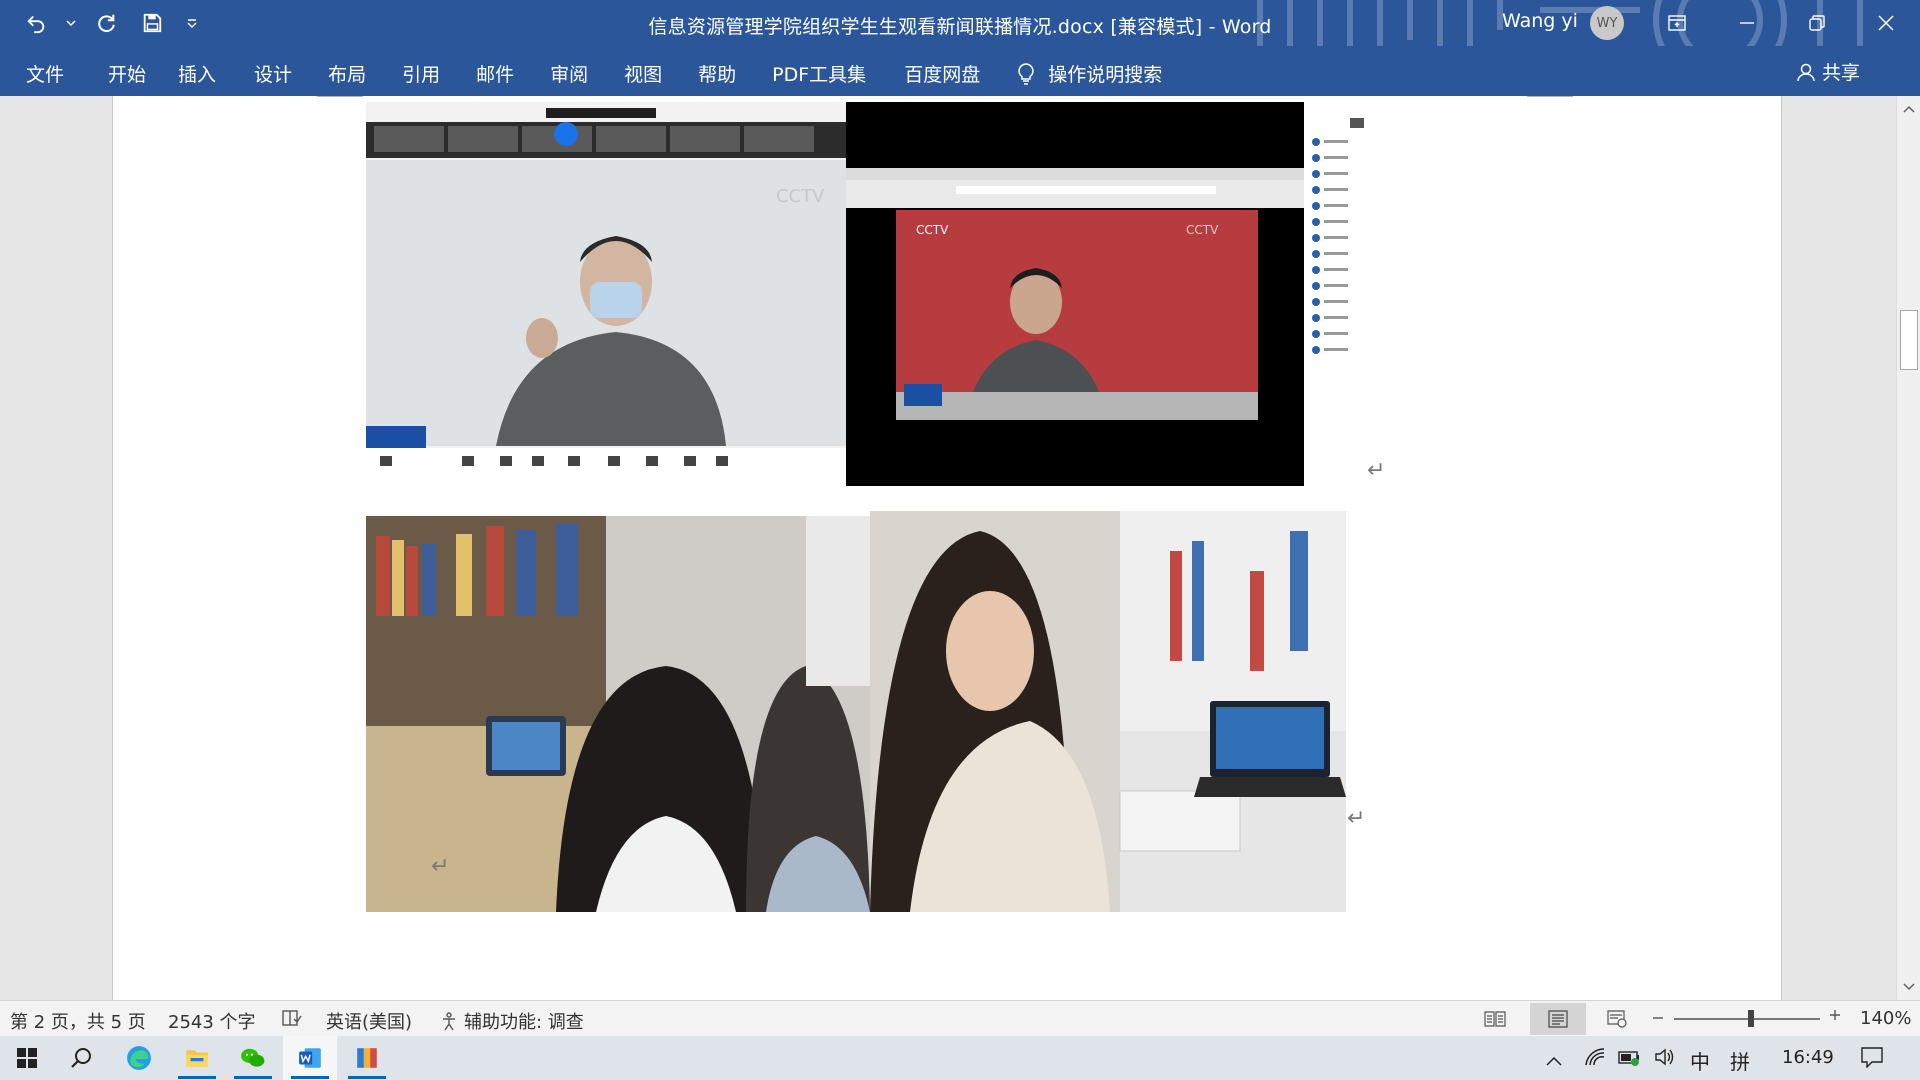 Image resolution: width=1920 pixels, height=1080 pixels. I want to click on students-watching-tablet-photo, so click(618, 714).